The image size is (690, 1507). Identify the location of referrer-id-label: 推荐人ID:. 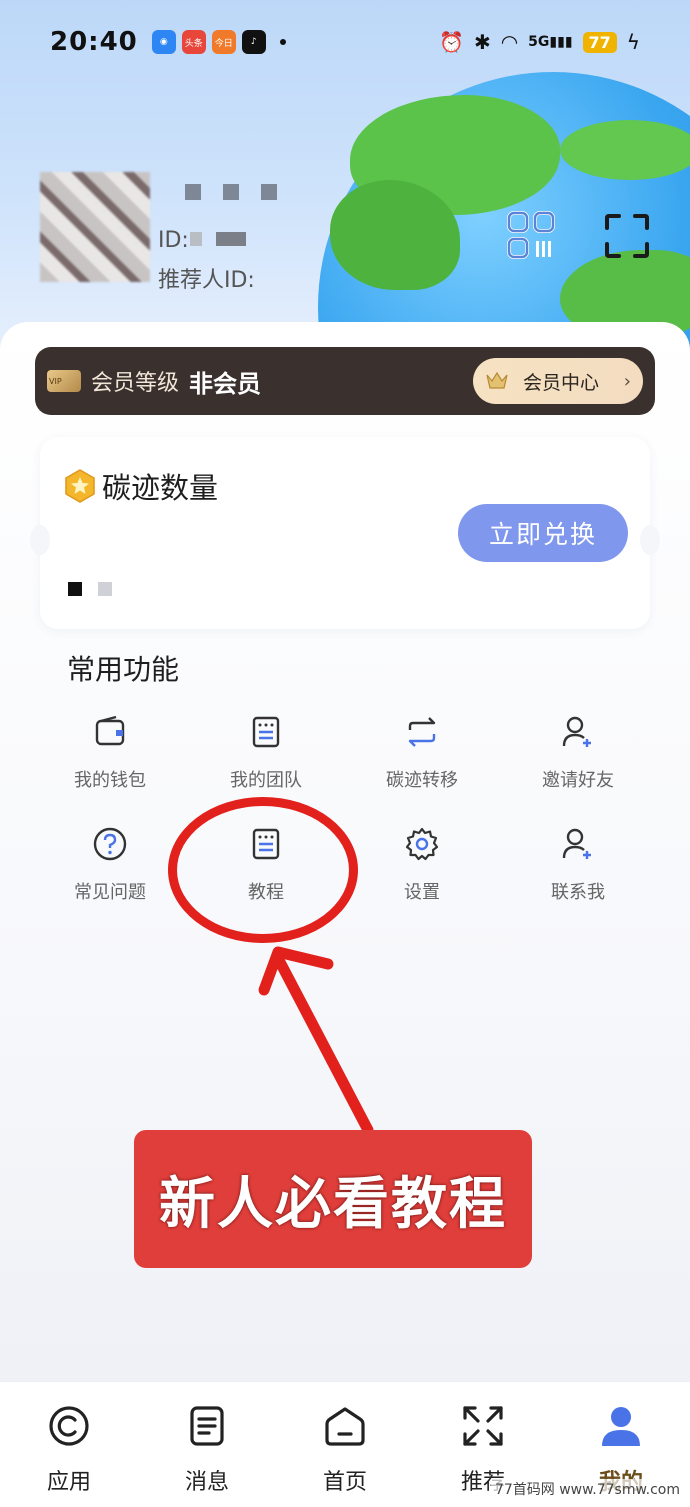
(206, 280).